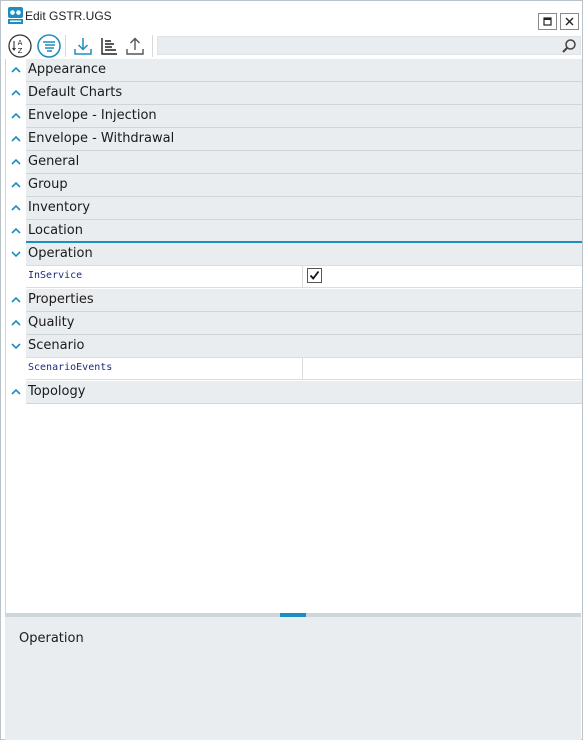 The image size is (583, 740). Describe the element at coordinates (60, 253) in the screenshot. I see `category-label: Operation` at that location.